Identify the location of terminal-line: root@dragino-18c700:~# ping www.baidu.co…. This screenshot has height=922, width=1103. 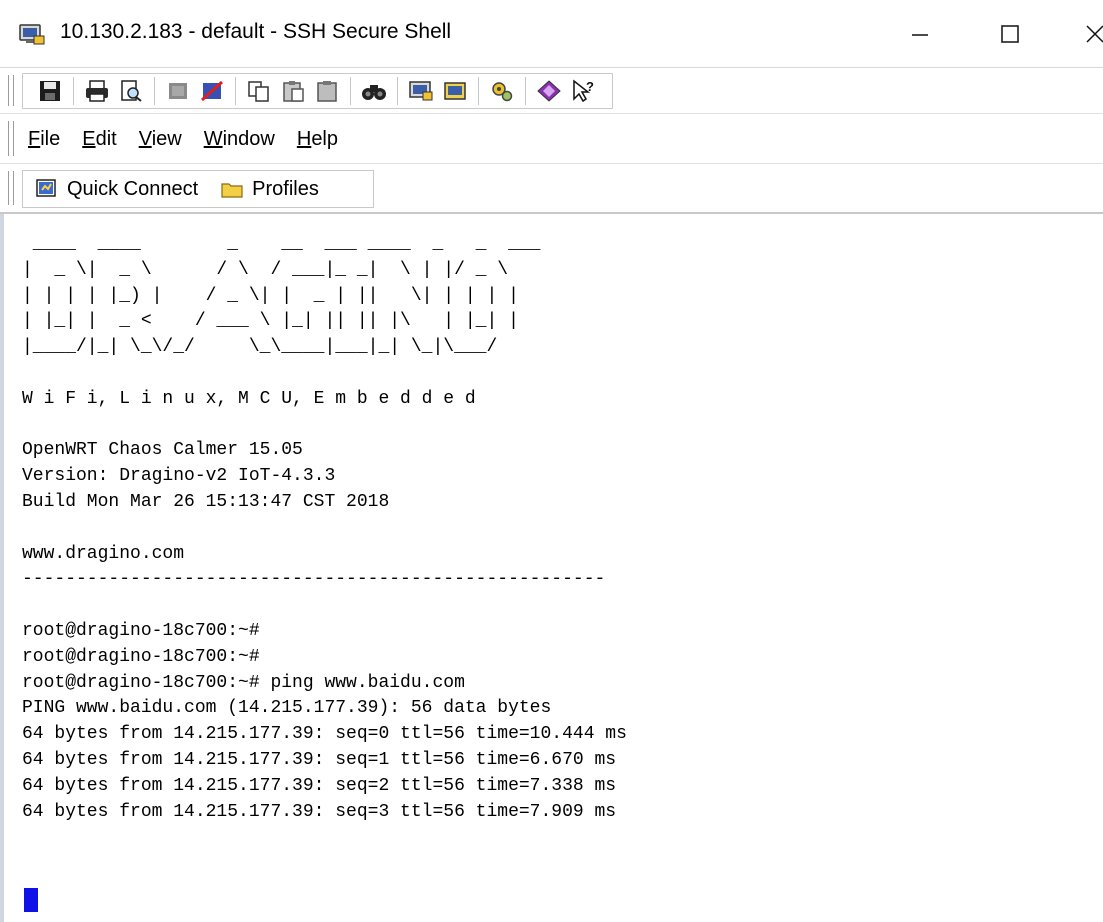
(243, 682).